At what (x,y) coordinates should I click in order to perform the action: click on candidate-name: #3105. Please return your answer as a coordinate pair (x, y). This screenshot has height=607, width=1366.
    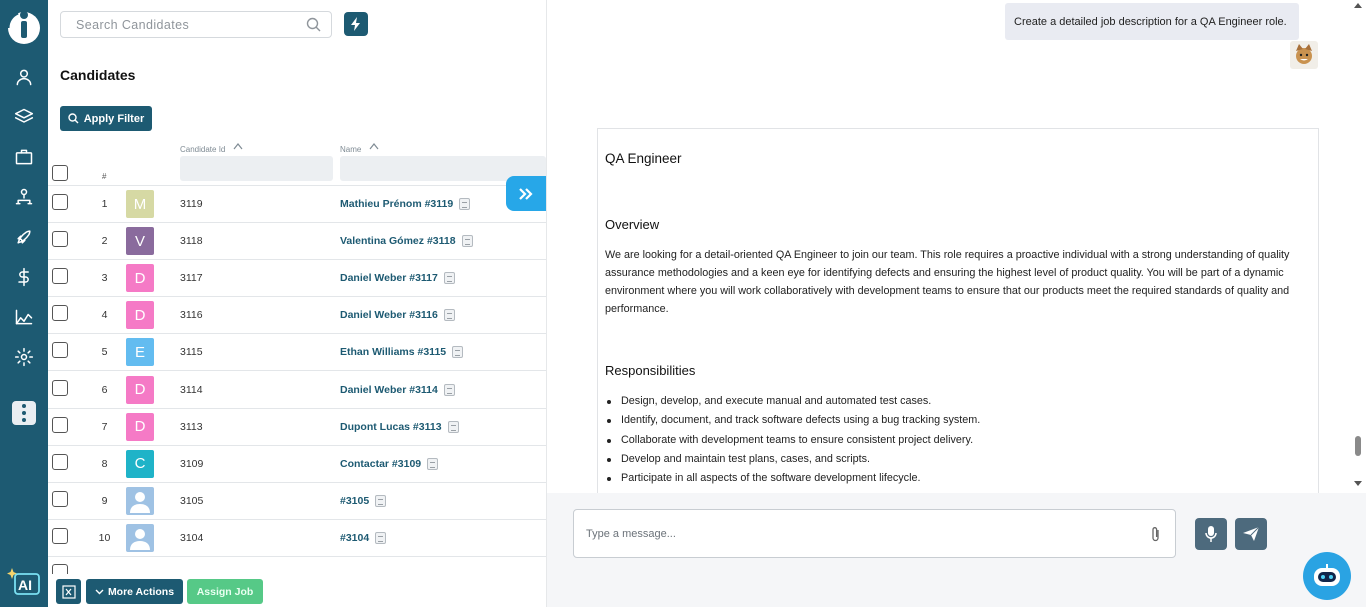
    Looking at the image, I should click on (354, 501).